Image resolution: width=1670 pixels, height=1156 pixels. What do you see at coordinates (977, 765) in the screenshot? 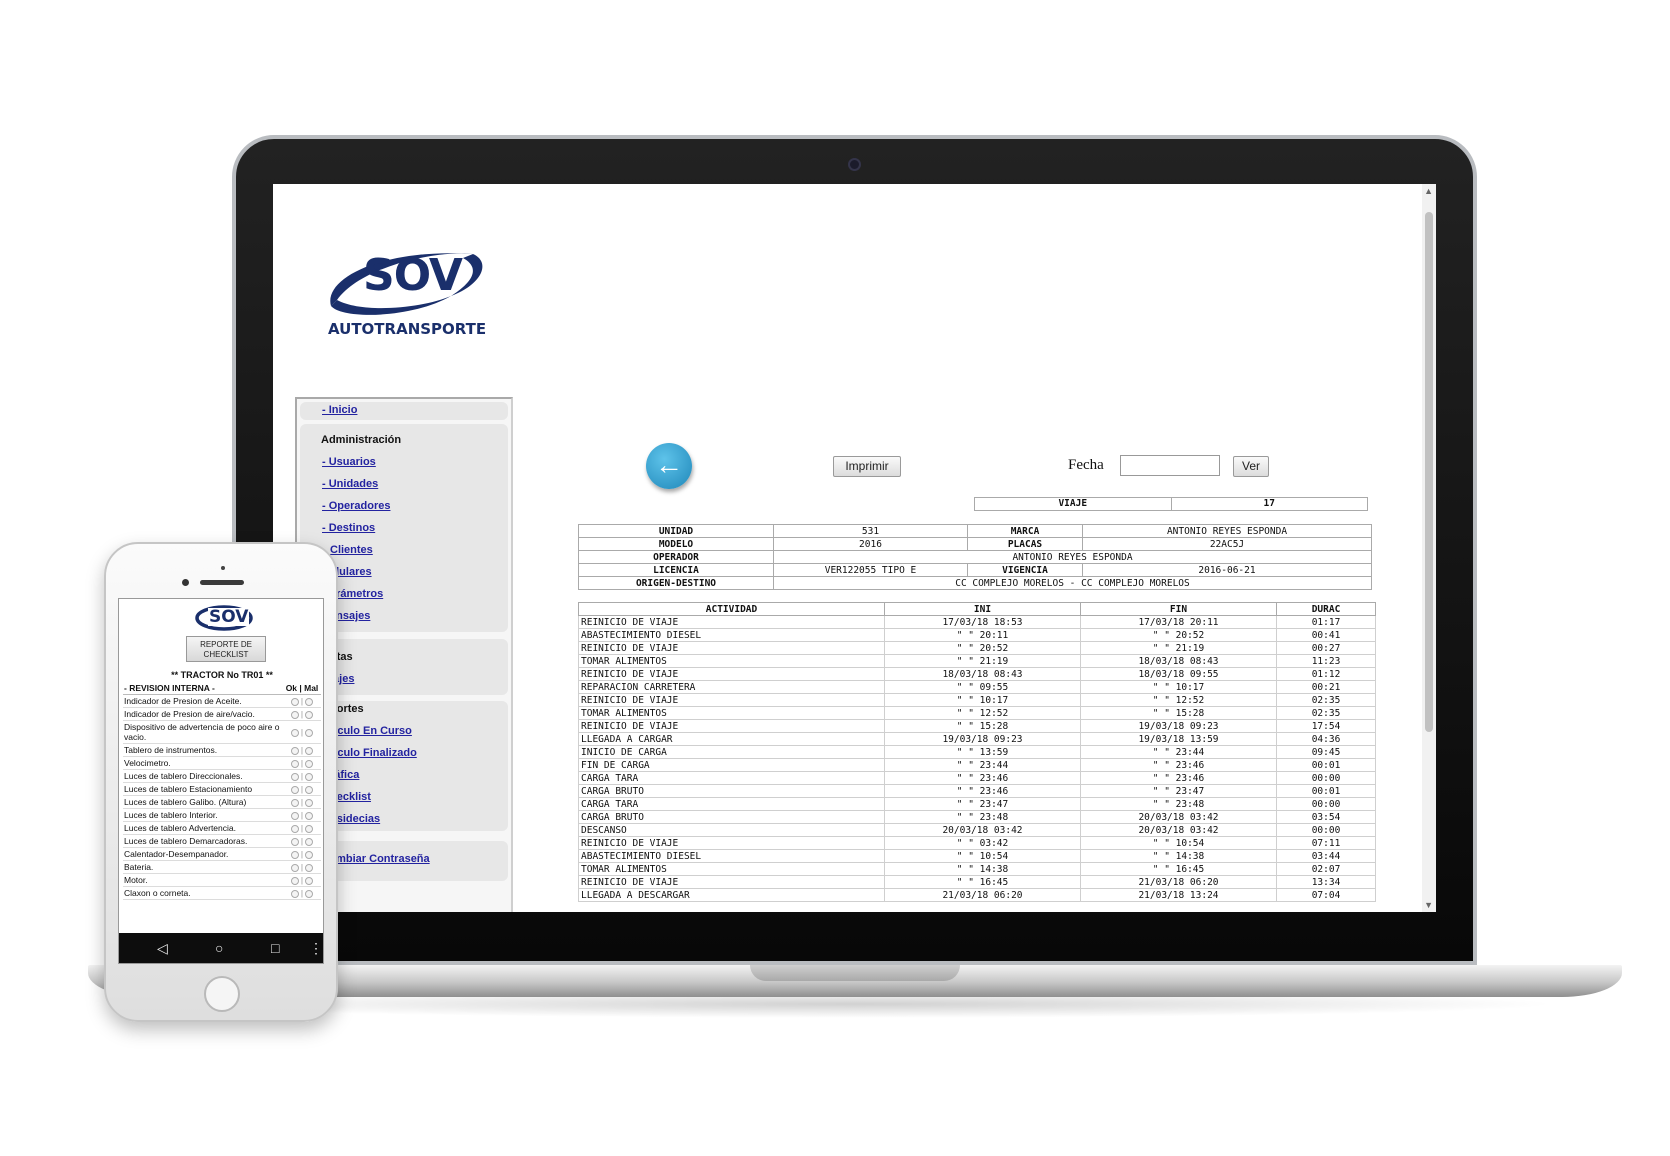
I see `table-row: FIN DE CARGA " " 23:44 " " 23:46 00:01` at bounding box center [977, 765].